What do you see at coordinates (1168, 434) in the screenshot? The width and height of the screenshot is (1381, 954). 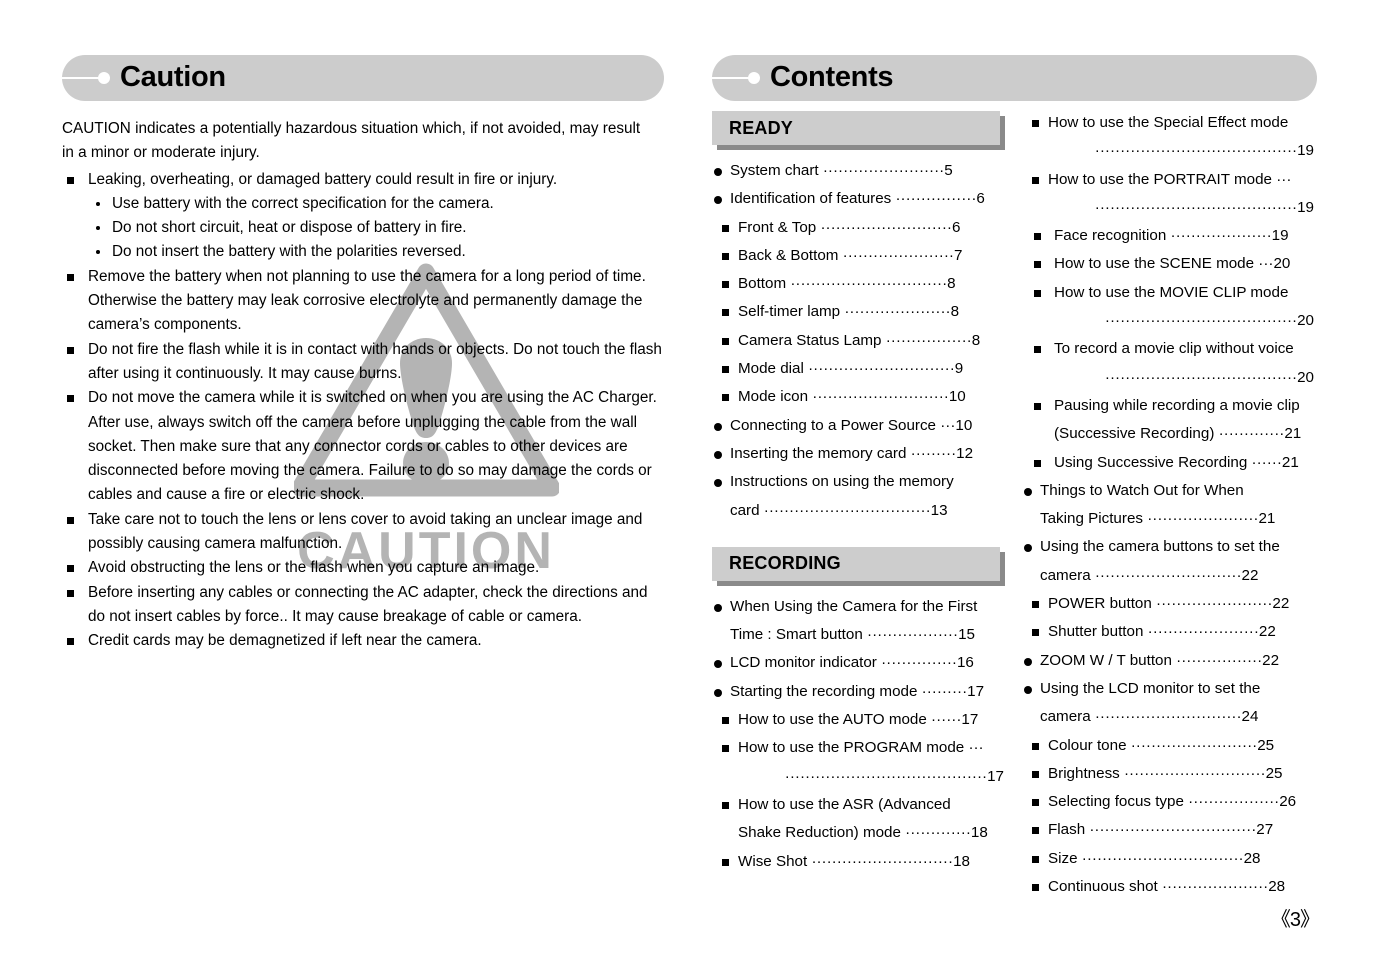 I see `toc-entry-continued: (Successive Recording) ·············21` at bounding box center [1168, 434].